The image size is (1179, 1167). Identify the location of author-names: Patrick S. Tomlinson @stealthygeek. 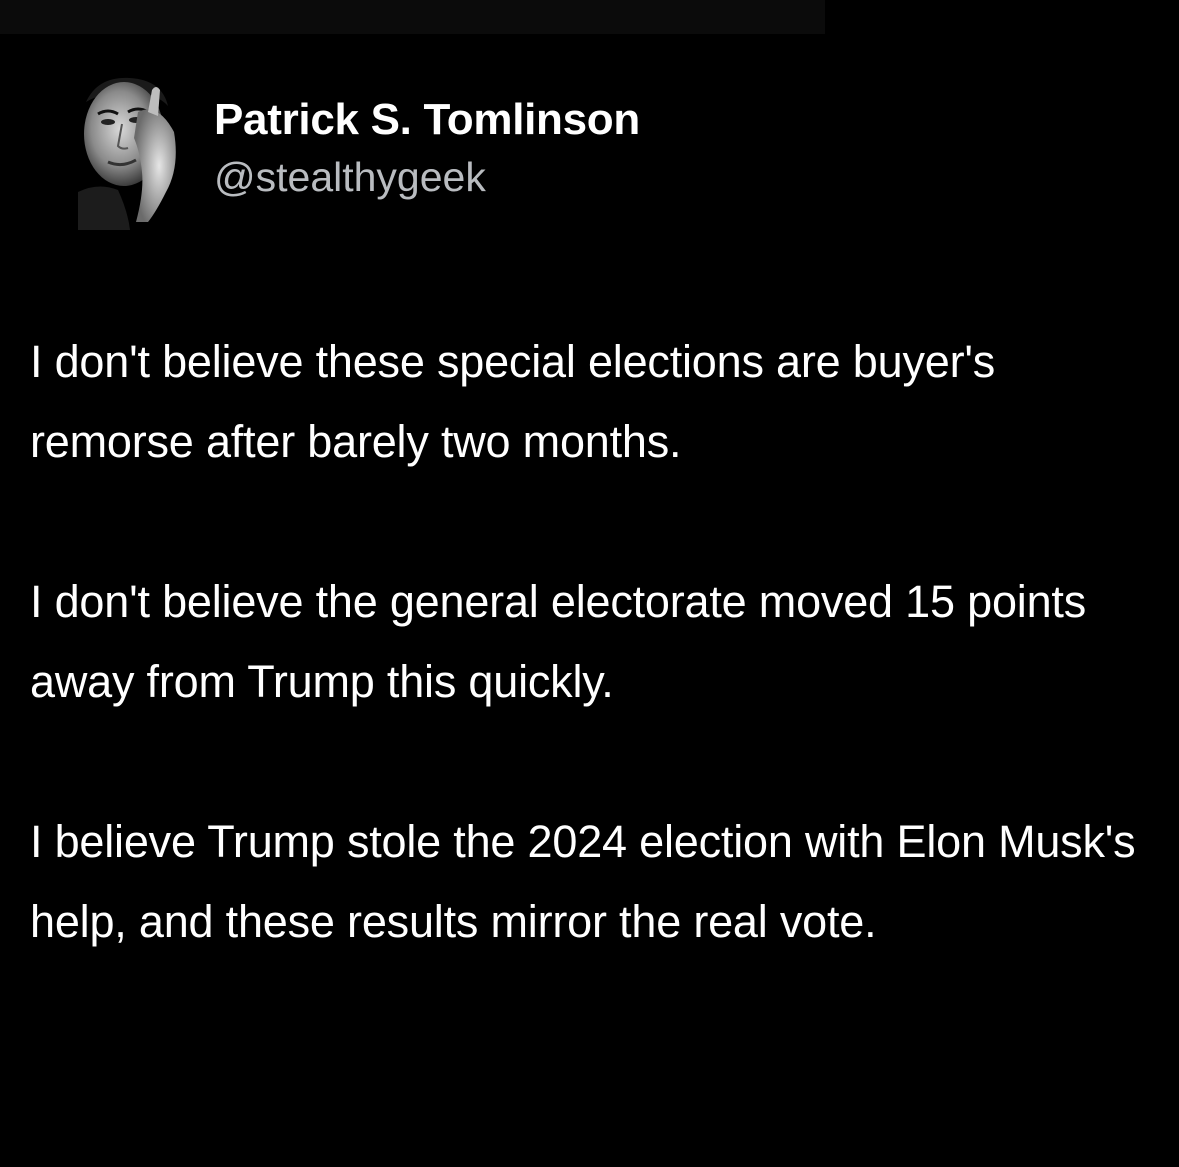
(427, 147).